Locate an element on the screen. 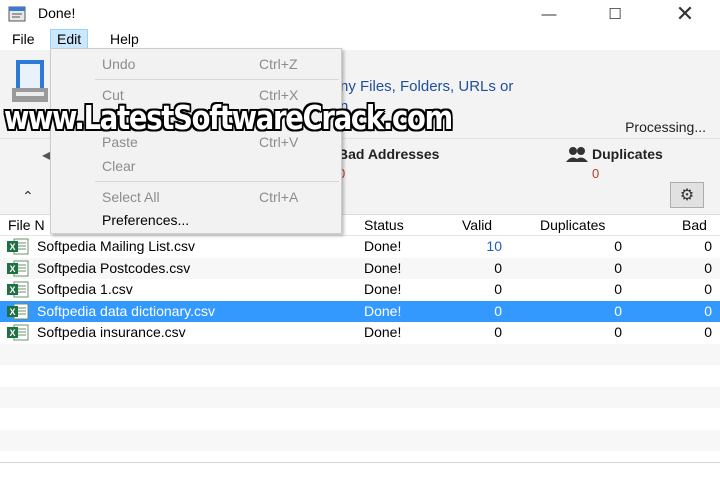  menu-clear-label: Clear is located at coordinates (119, 166).